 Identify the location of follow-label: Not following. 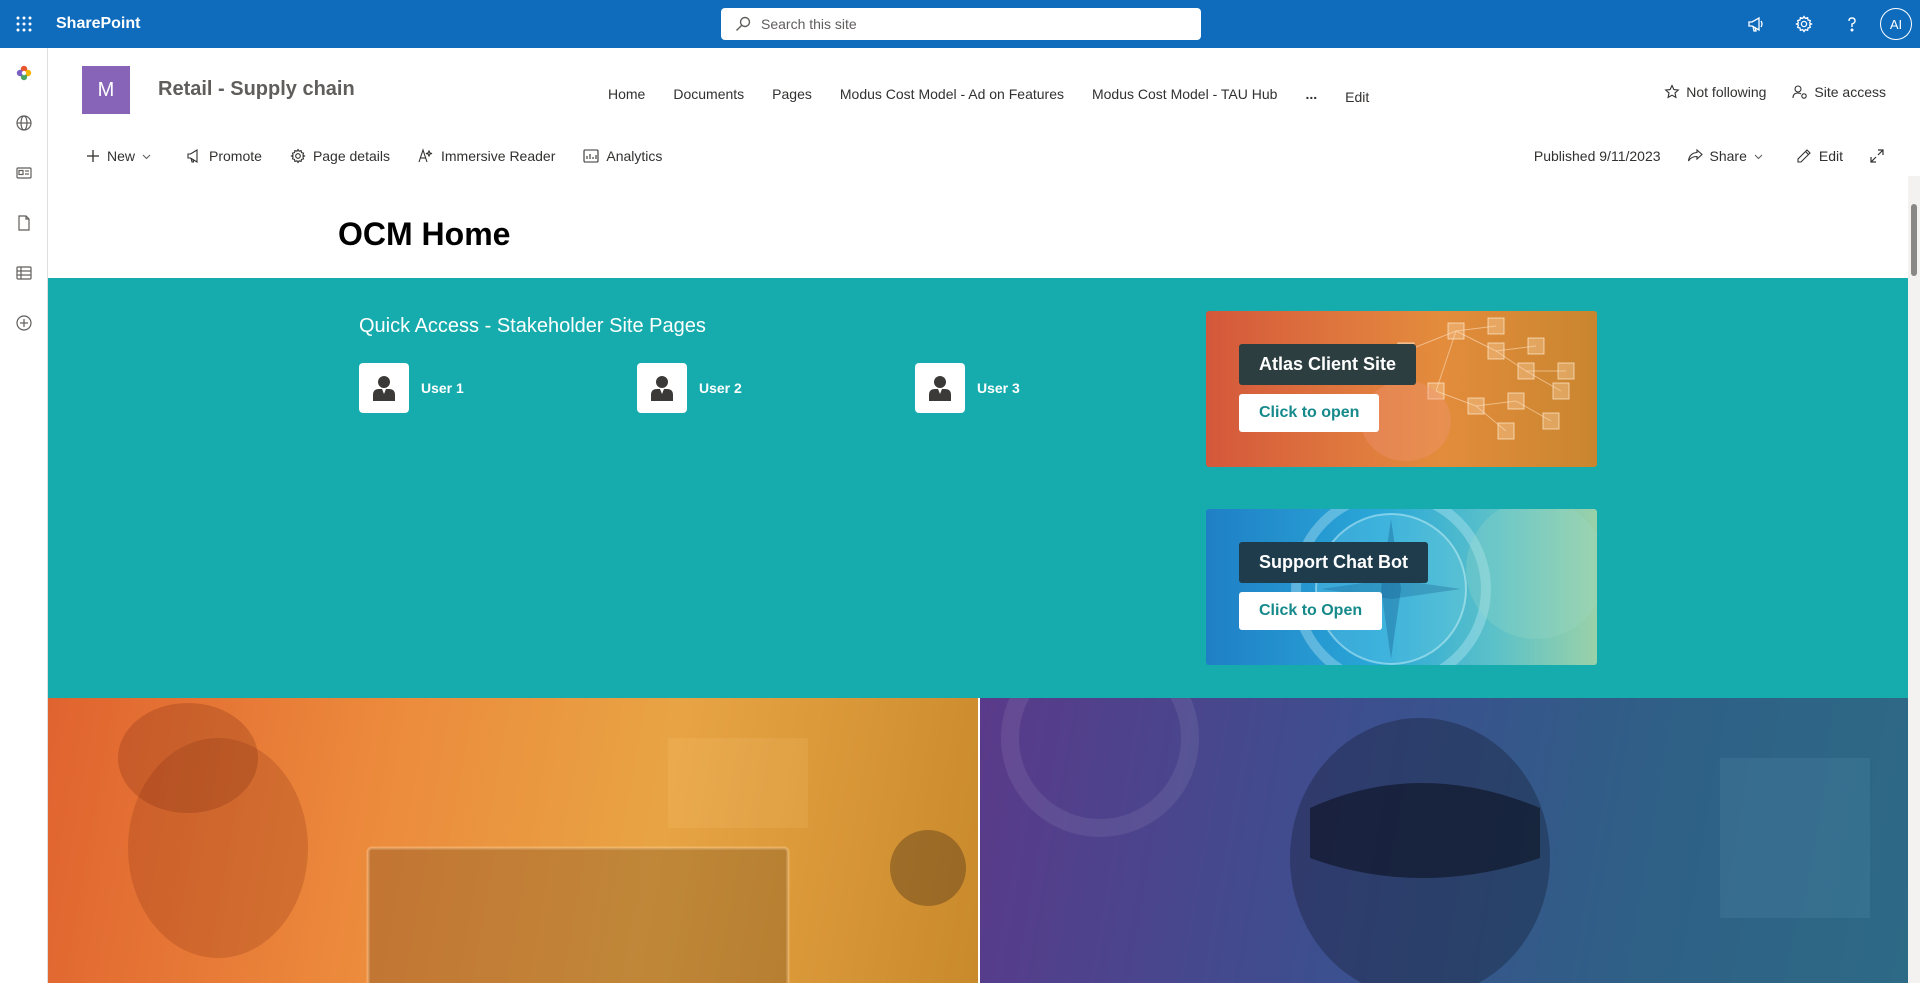
(1726, 92).